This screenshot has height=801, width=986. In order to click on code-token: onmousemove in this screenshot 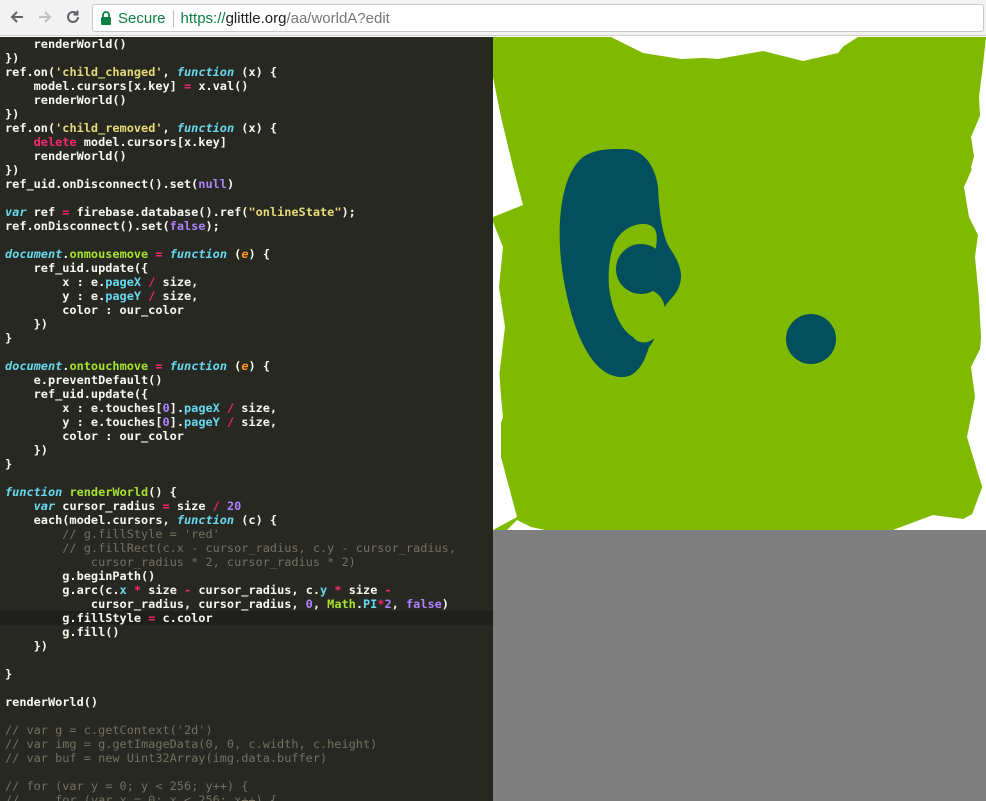, I will do `click(109, 254)`.